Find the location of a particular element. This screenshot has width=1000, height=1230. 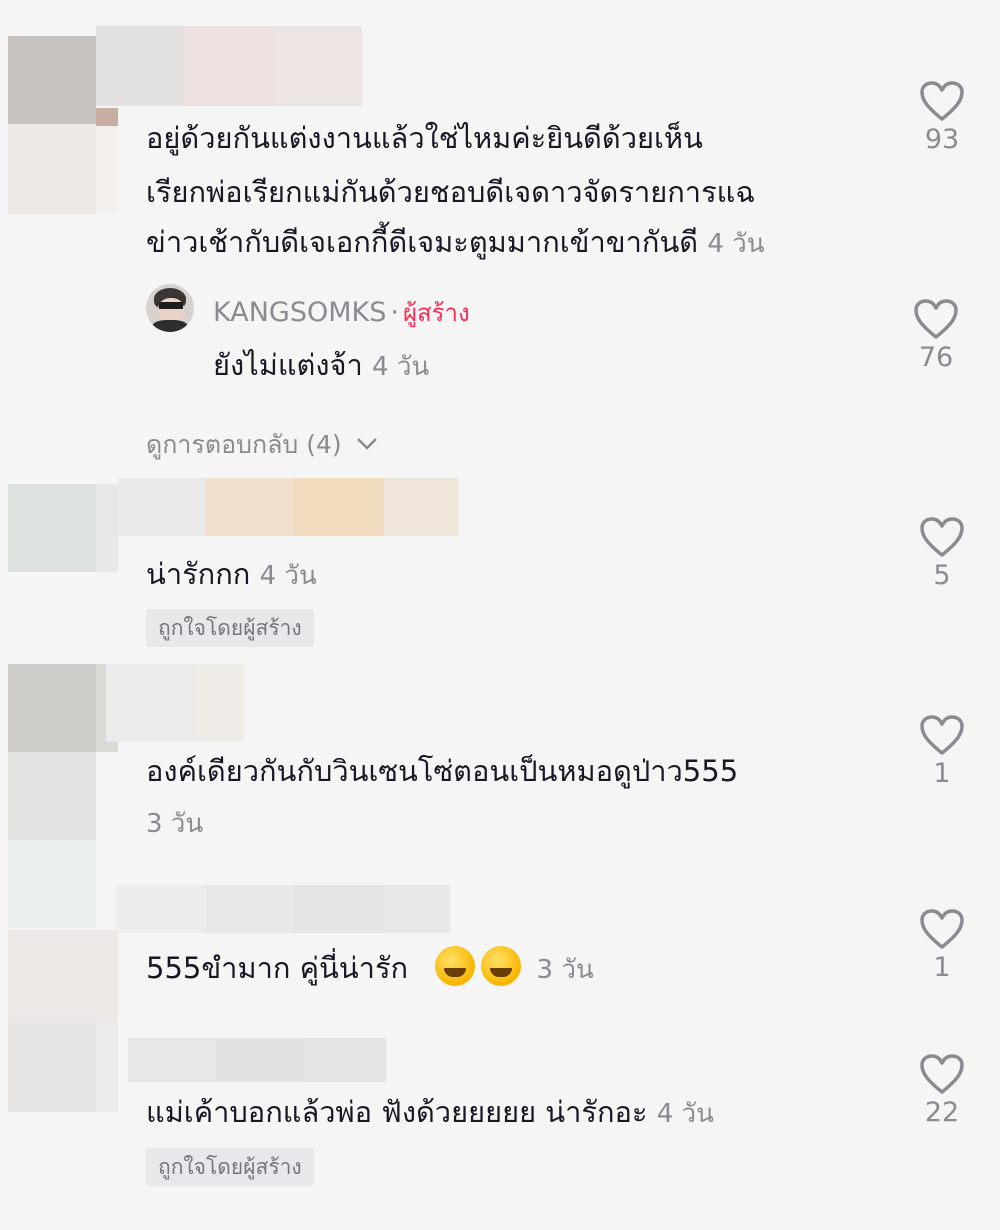

like-count: 22 is located at coordinates (942, 1112).